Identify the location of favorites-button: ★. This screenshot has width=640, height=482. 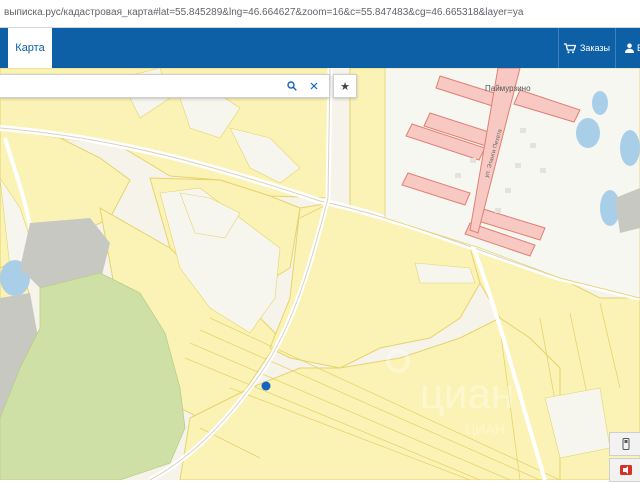
(345, 86).